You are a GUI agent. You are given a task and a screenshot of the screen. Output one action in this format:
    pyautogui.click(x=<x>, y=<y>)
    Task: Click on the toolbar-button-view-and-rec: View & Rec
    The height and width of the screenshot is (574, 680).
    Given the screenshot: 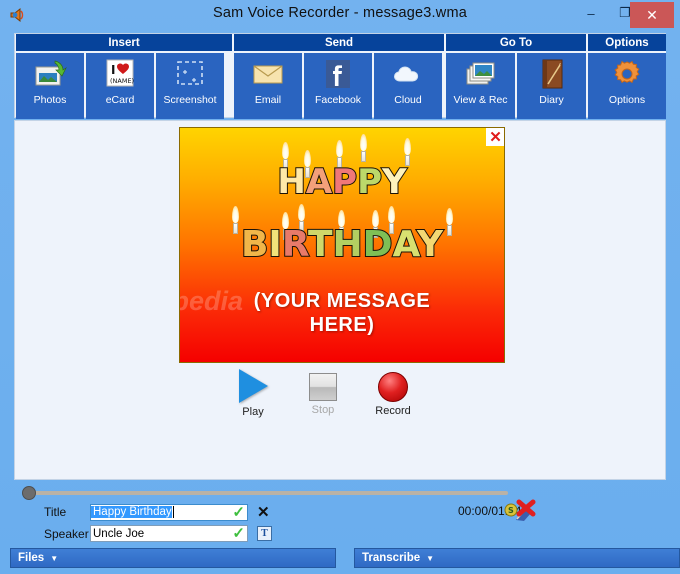 What is the action you would take?
    pyautogui.click(x=480, y=86)
    